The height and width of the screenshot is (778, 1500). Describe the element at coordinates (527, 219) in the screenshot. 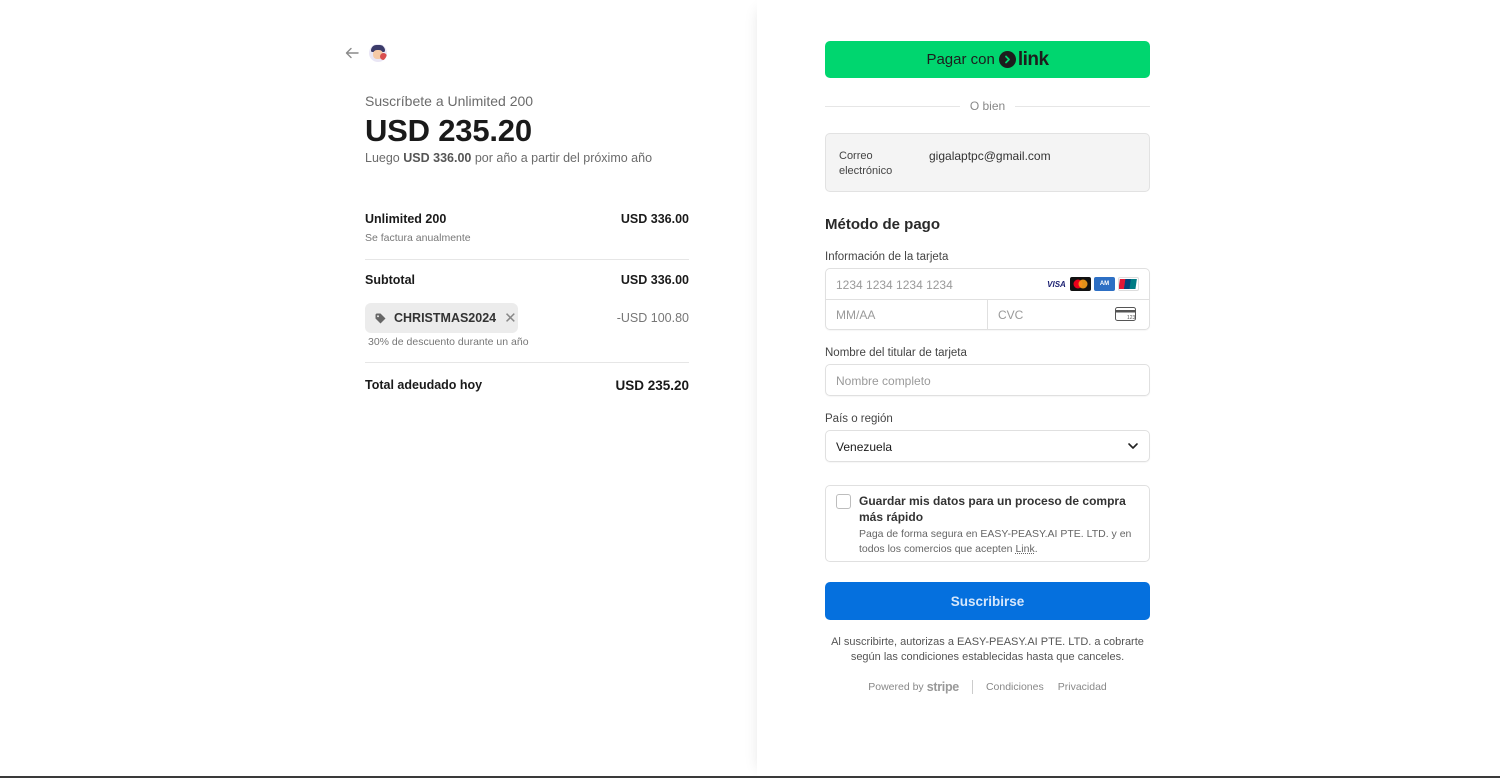

I see `line-item-row: Unlimited 200 USD 336.00` at that location.